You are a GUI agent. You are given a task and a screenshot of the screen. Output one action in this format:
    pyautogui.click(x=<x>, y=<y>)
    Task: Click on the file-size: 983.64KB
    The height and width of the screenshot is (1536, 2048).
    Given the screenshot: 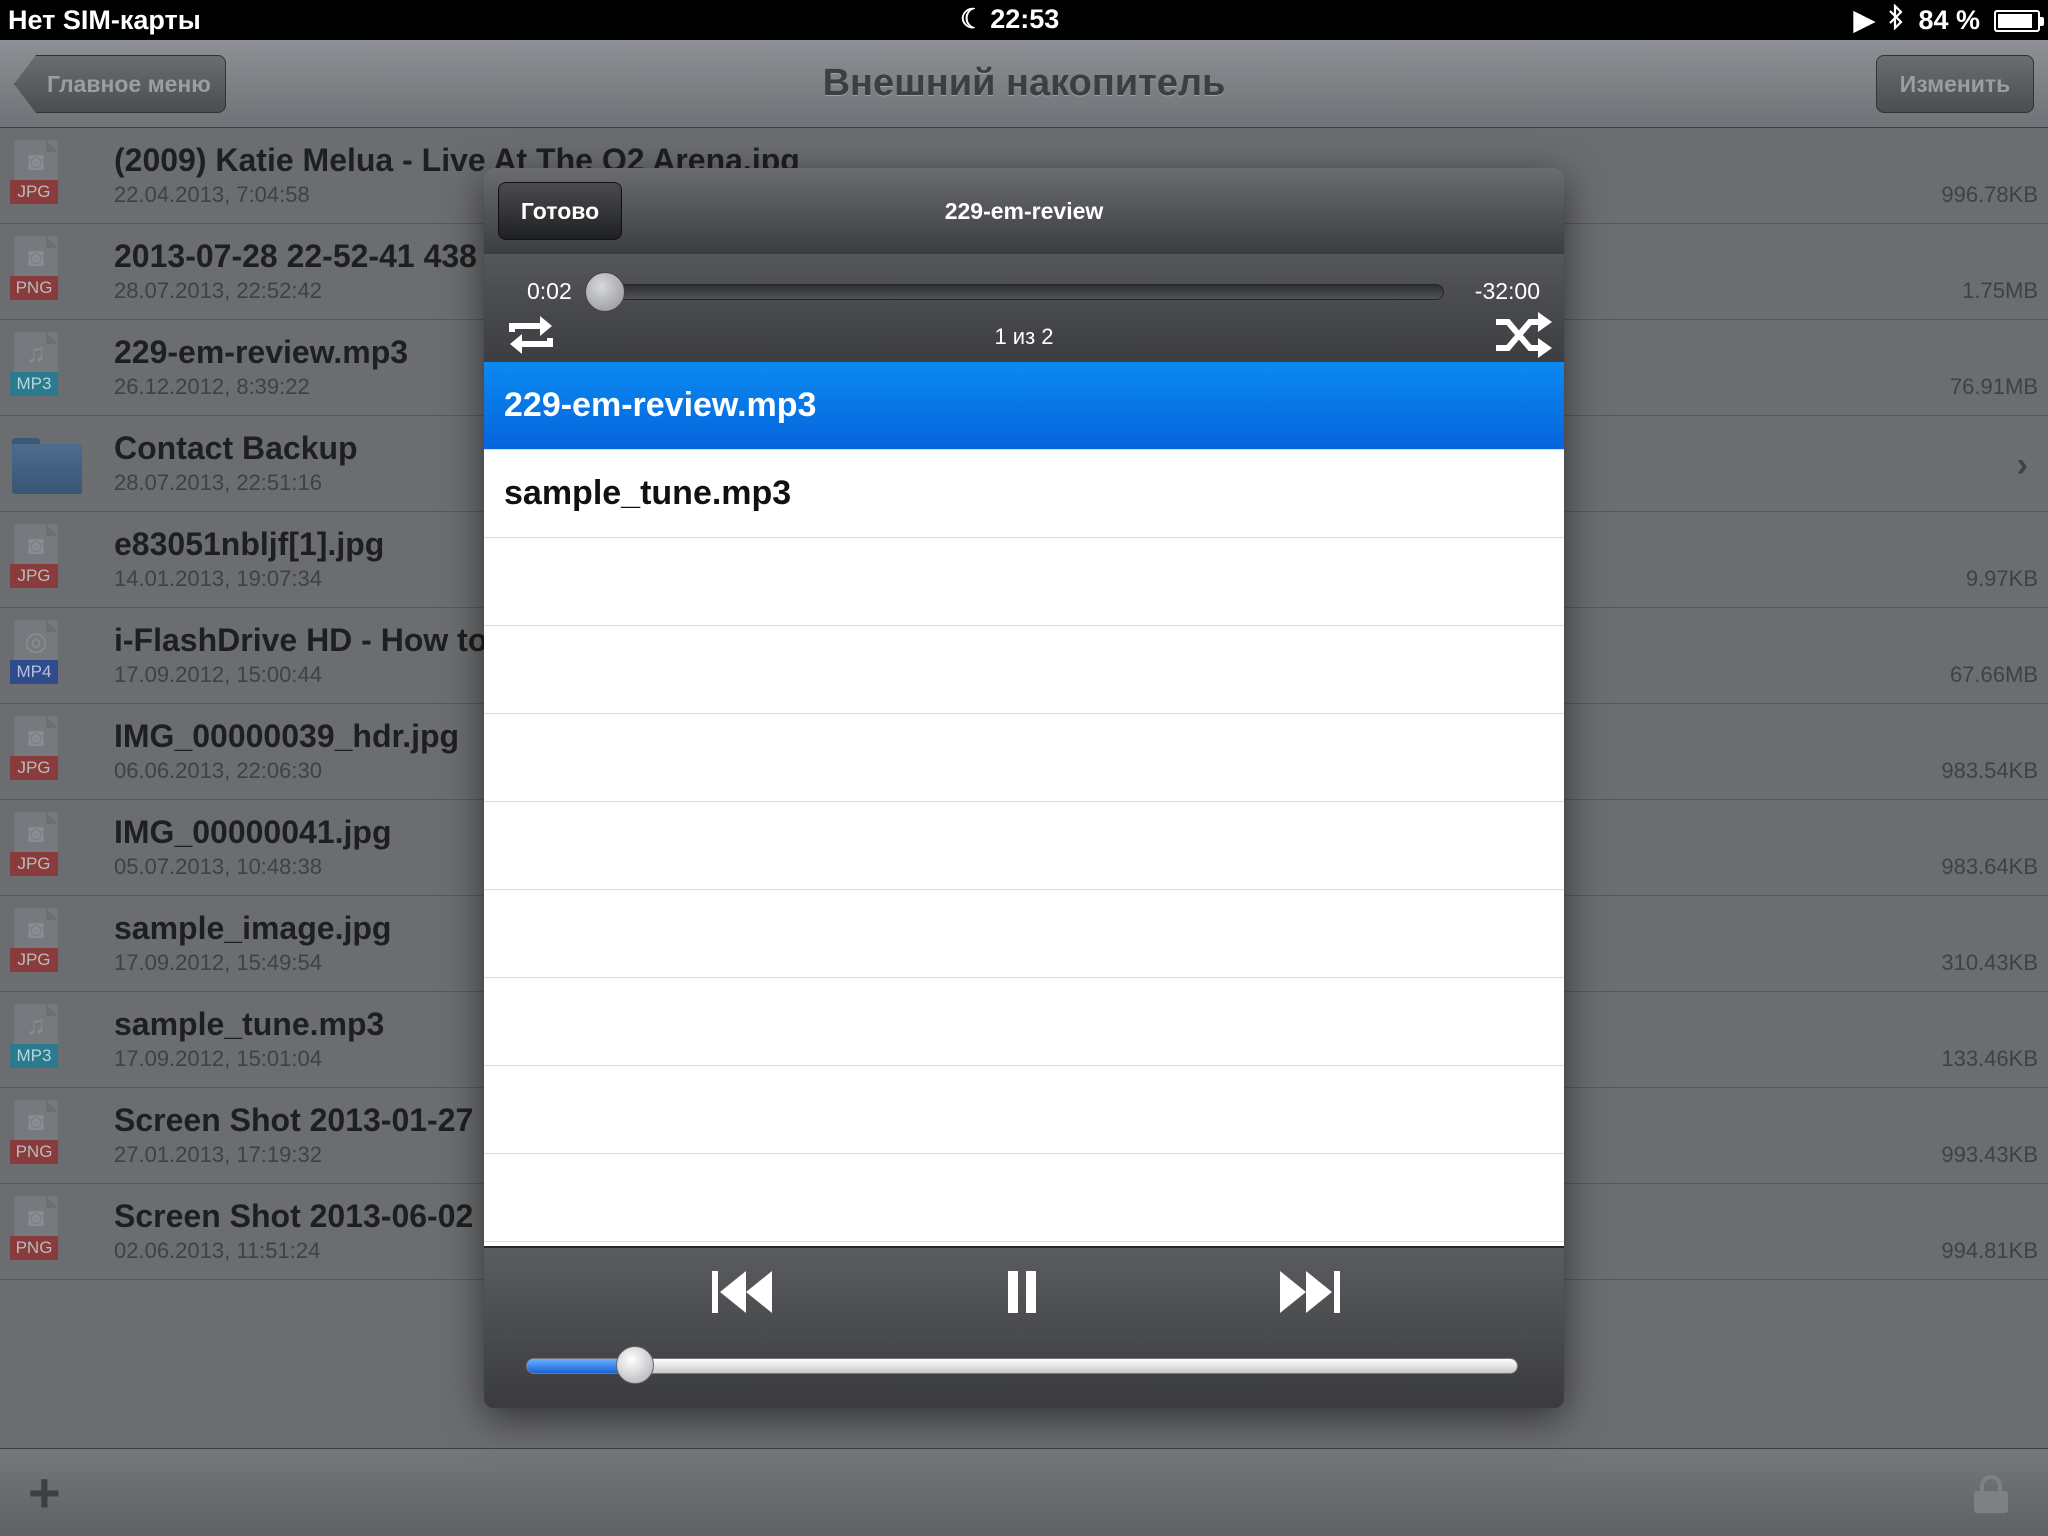 What is the action you would take?
    pyautogui.click(x=1989, y=866)
    